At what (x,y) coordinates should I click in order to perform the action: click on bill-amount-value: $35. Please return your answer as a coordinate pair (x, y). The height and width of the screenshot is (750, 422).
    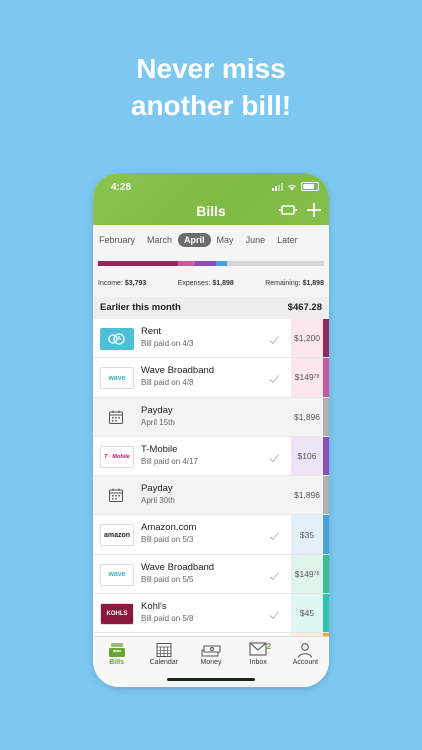
    Looking at the image, I should click on (307, 534).